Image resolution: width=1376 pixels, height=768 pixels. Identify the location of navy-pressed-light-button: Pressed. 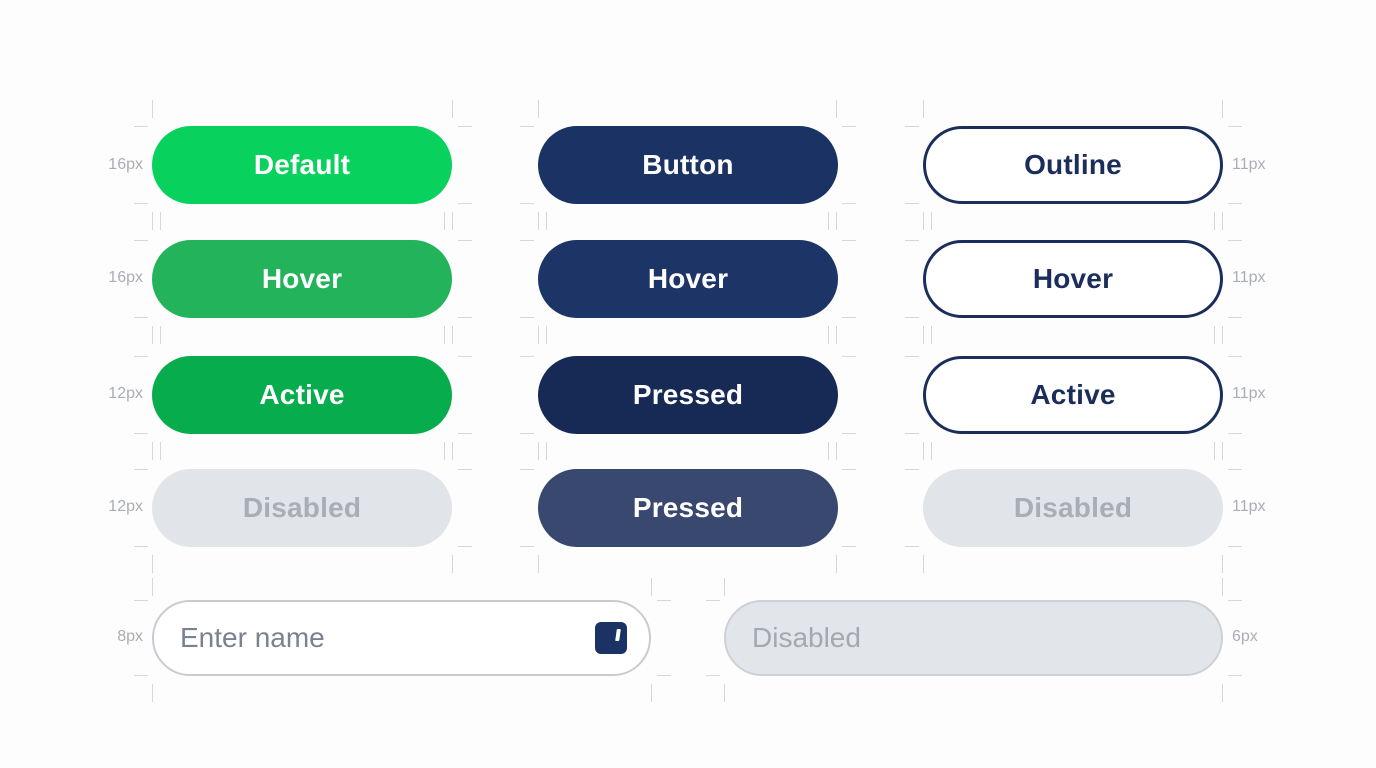
(688, 508).